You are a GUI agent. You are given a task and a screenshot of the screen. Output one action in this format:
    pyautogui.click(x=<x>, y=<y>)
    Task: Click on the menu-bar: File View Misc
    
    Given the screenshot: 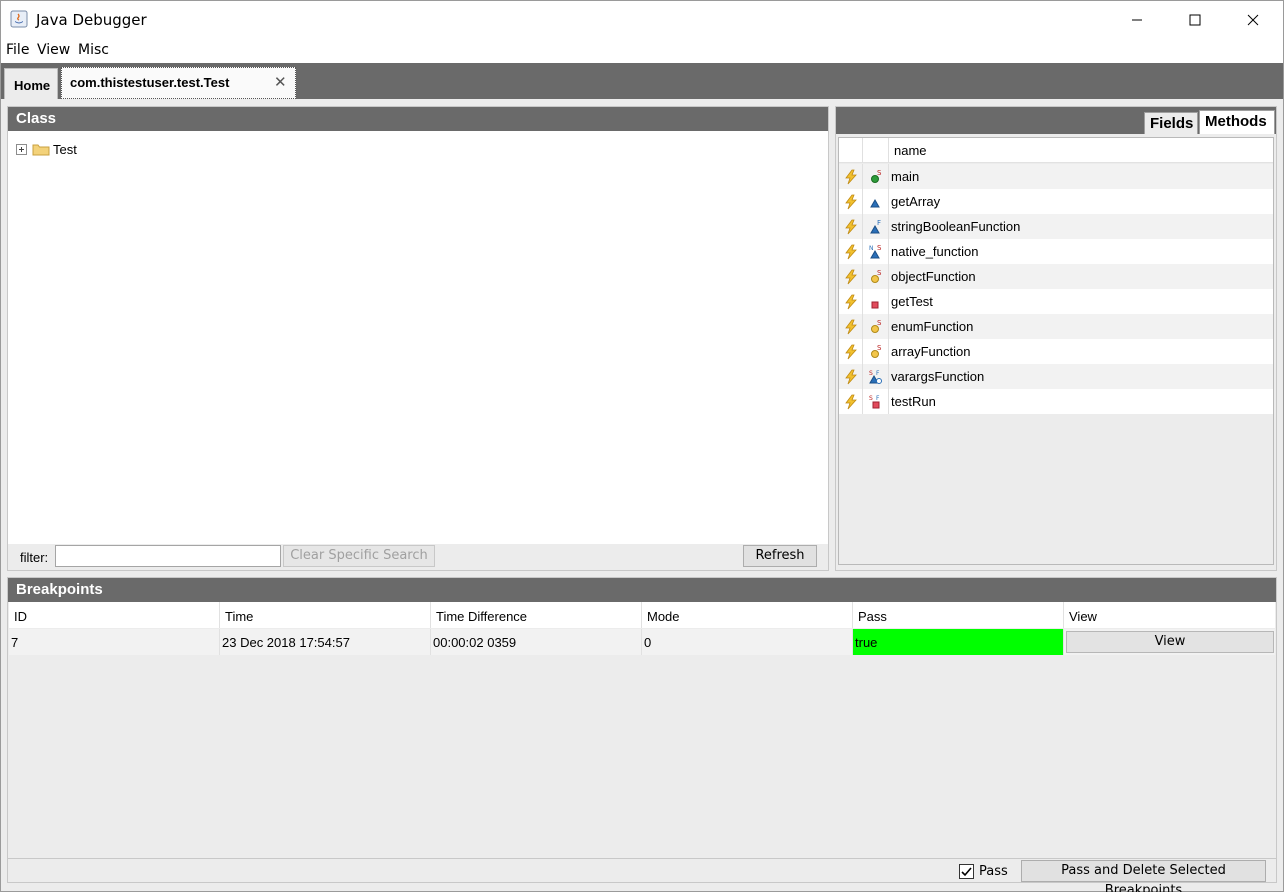 What is the action you would take?
    pyautogui.click(x=642, y=51)
    